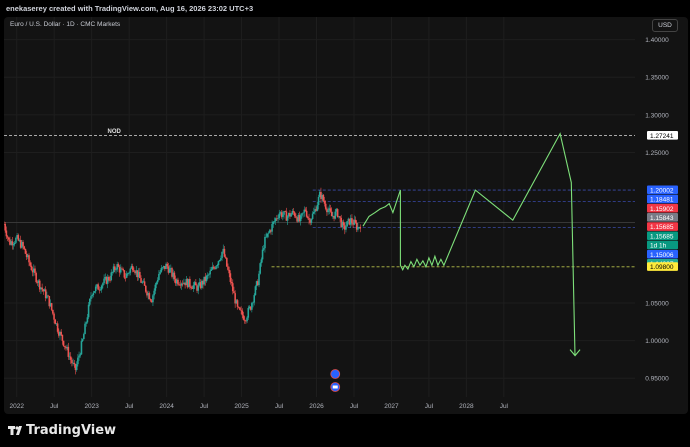 The width and height of the screenshot is (690, 447). I want to click on price-label-text: 1.15685, so click(662, 236).